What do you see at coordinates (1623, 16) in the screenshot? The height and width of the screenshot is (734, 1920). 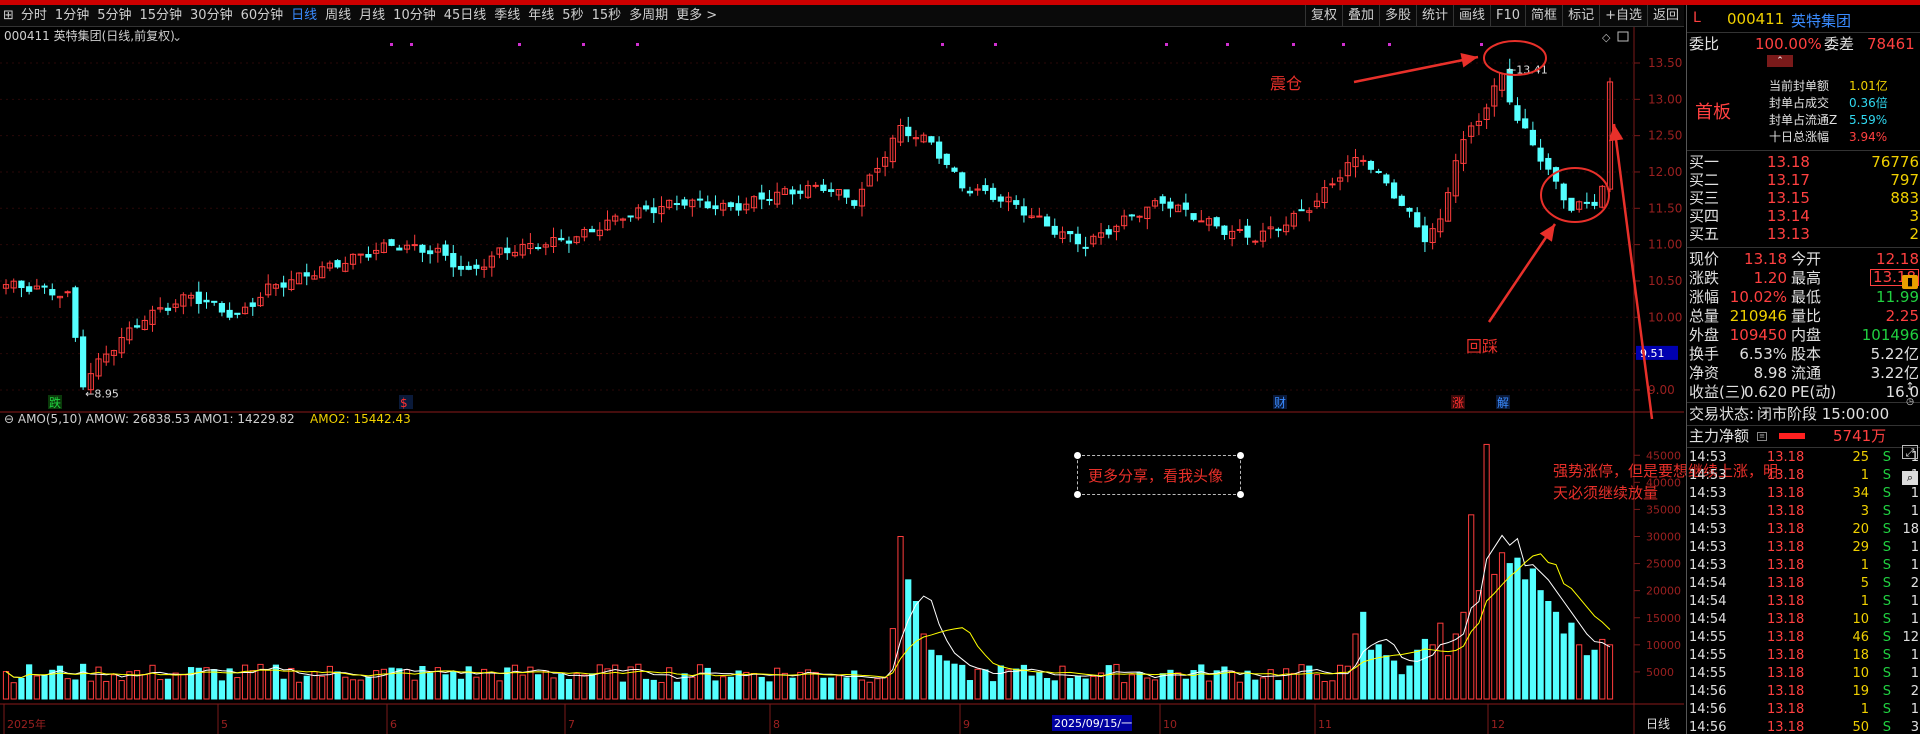 I see `toolbar-button: +自选` at bounding box center [1623, 16].